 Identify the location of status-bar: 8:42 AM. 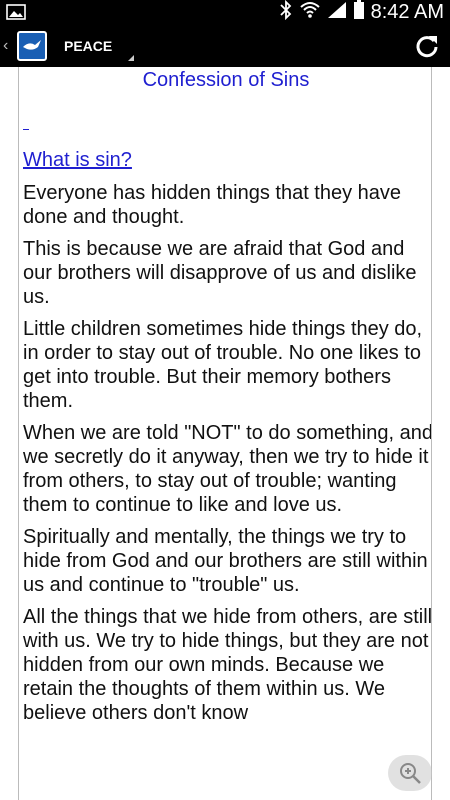
(225, 12).